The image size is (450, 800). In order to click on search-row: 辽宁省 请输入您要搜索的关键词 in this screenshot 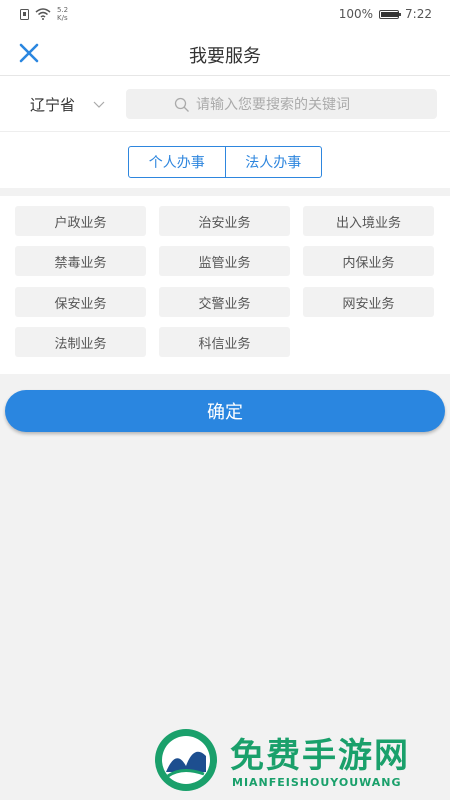, I will do `click(225, 104)`.